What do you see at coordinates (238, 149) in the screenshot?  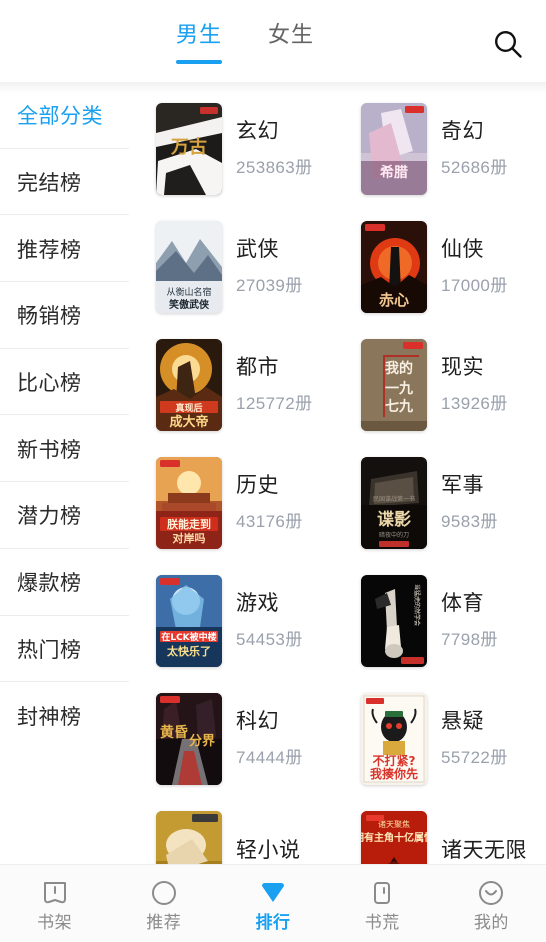 I see `category-cell: 万古 玄幻 253863册` at bounding box center [238, 149].